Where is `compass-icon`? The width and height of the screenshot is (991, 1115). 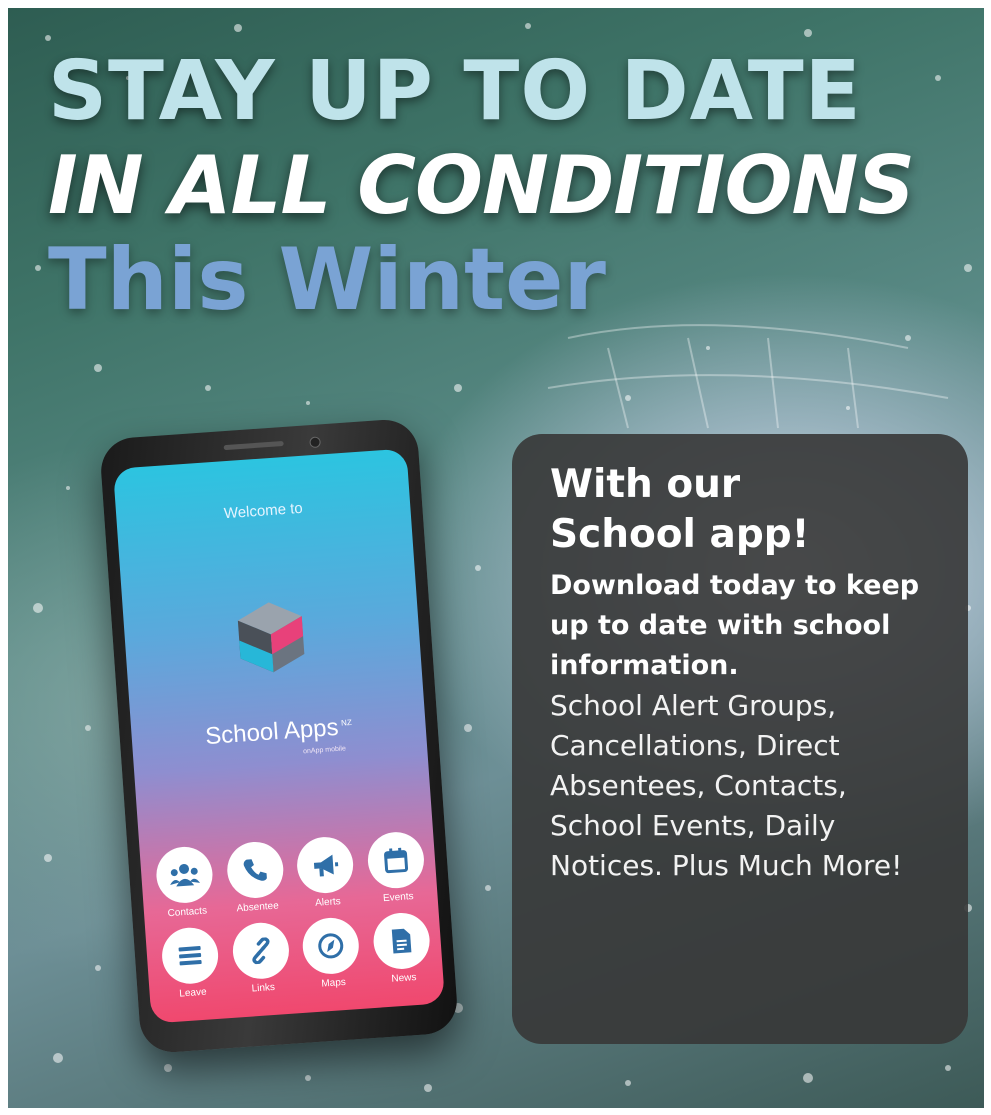
compass-icon is located at coordinates (331, 945).